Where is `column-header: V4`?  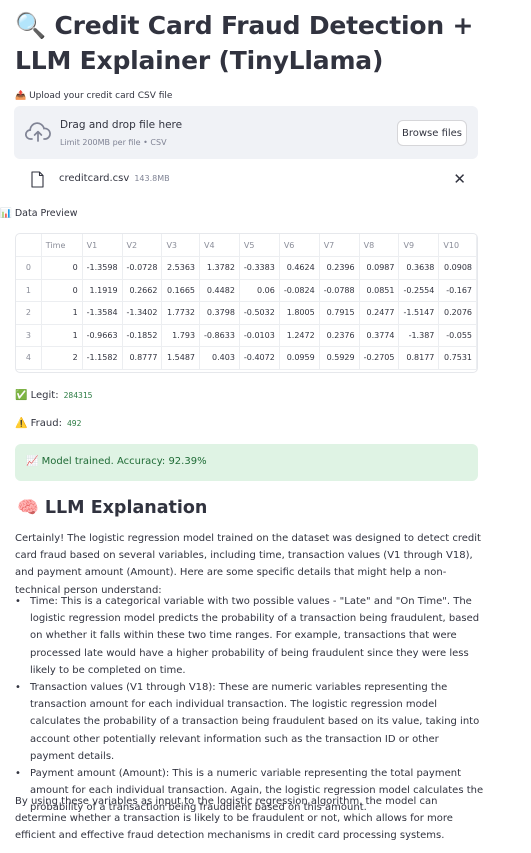 column-header: V4 is located at coordinates (219, 245).